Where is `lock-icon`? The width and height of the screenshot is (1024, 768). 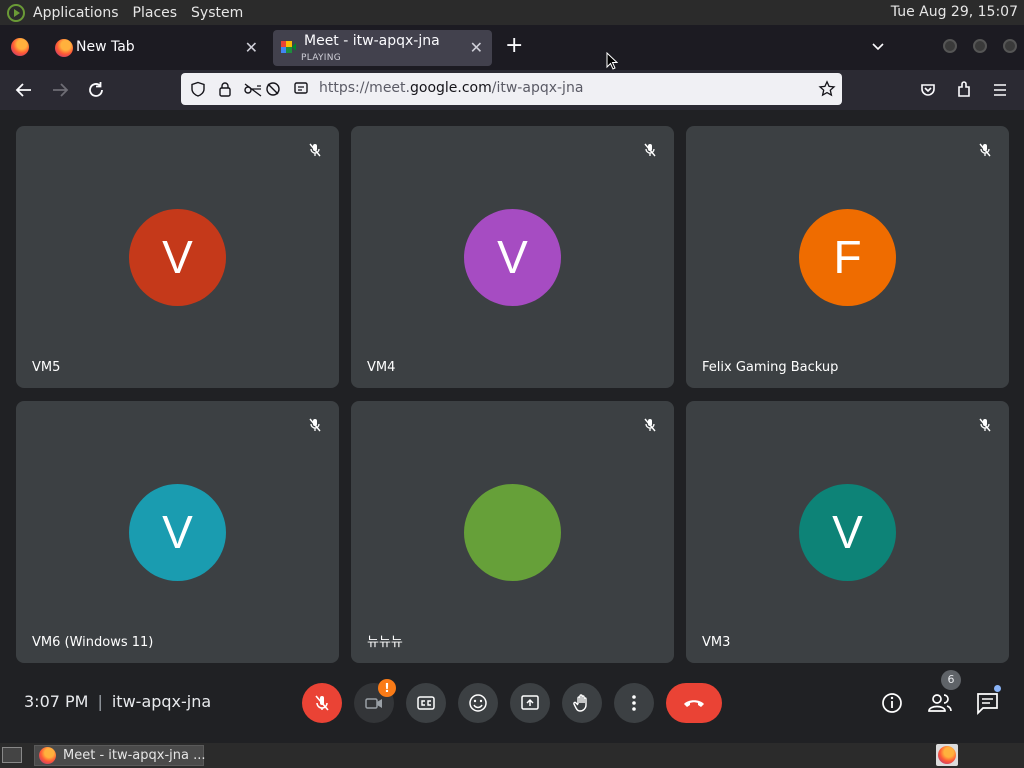 lock-icon is located at coordinates (225, 89).